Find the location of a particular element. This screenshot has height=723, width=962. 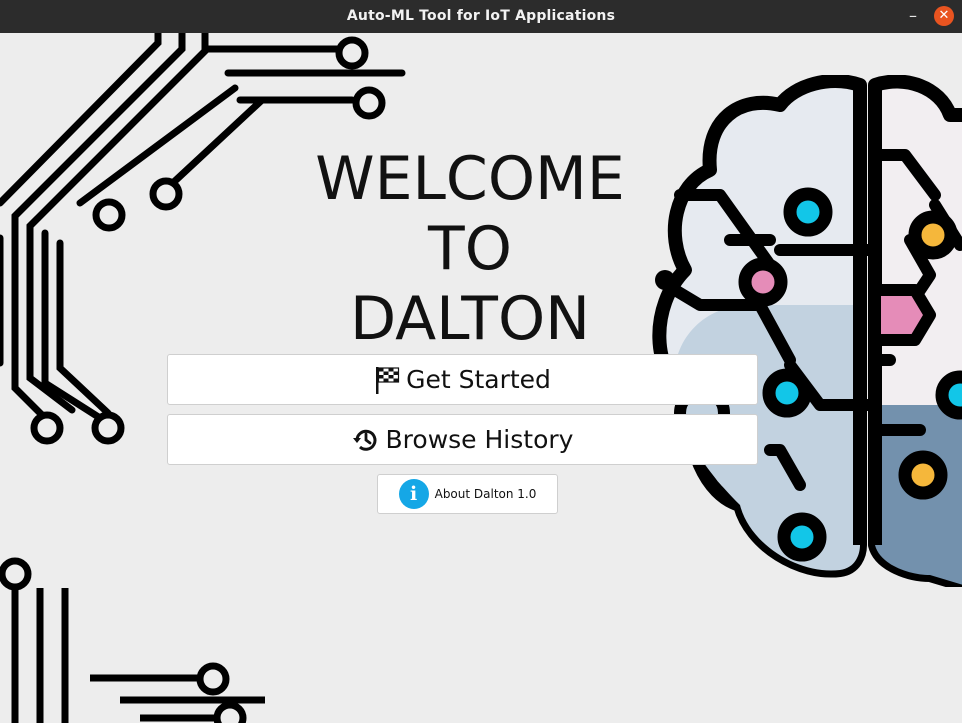

close-button: ✕ is located at coordinates (944, 16).